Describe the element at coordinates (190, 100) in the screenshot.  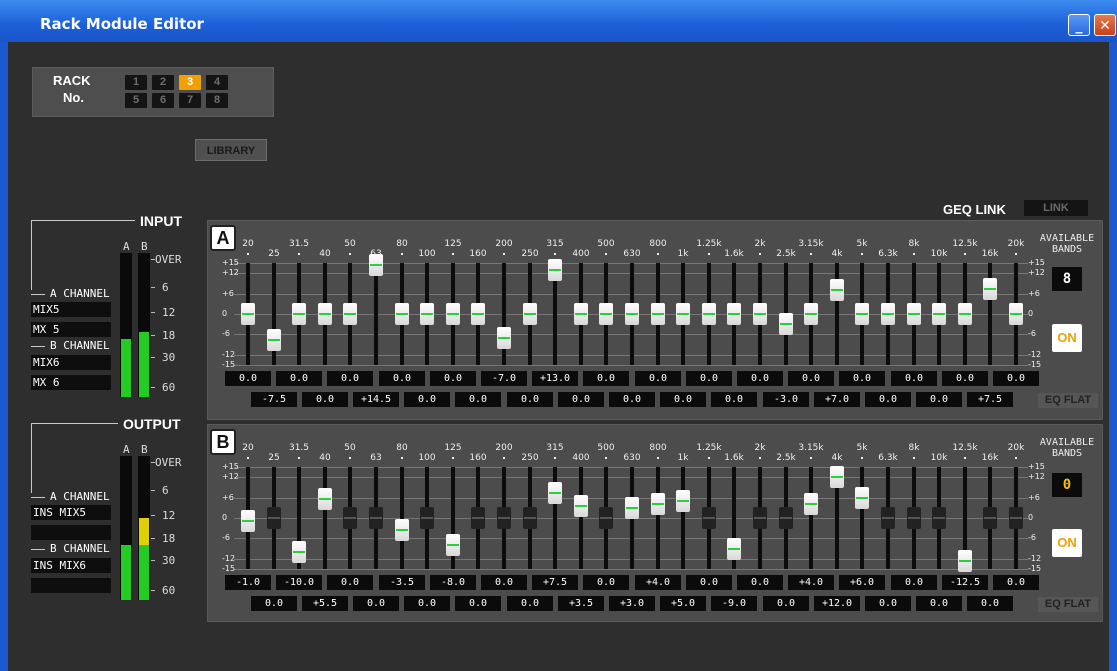
I see `rack-button-7: 7` at that location.